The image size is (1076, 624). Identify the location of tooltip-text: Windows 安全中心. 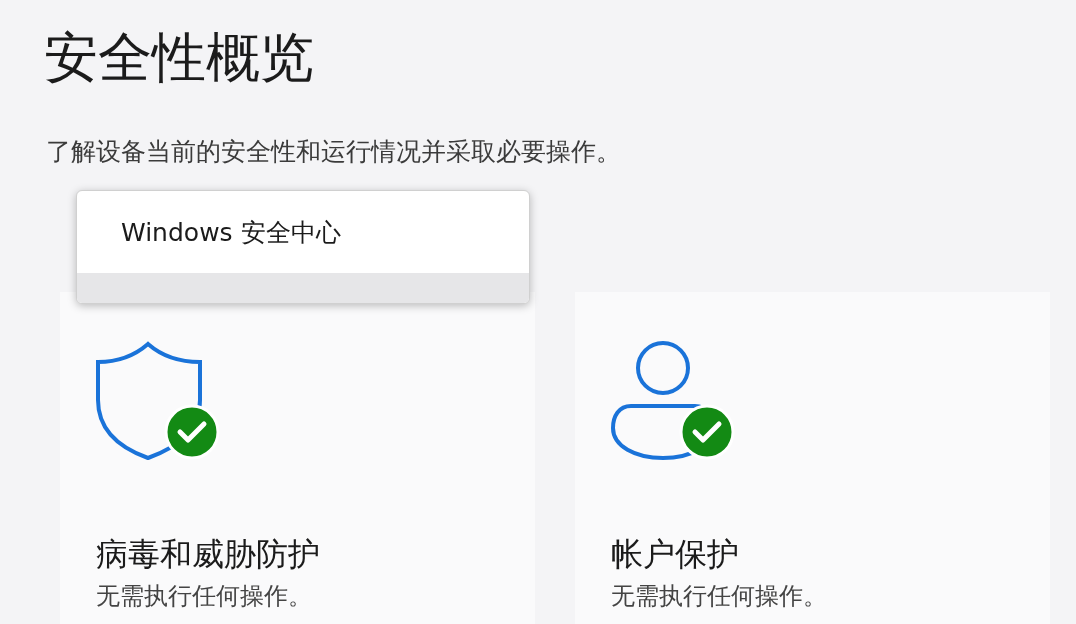
(231, 233).